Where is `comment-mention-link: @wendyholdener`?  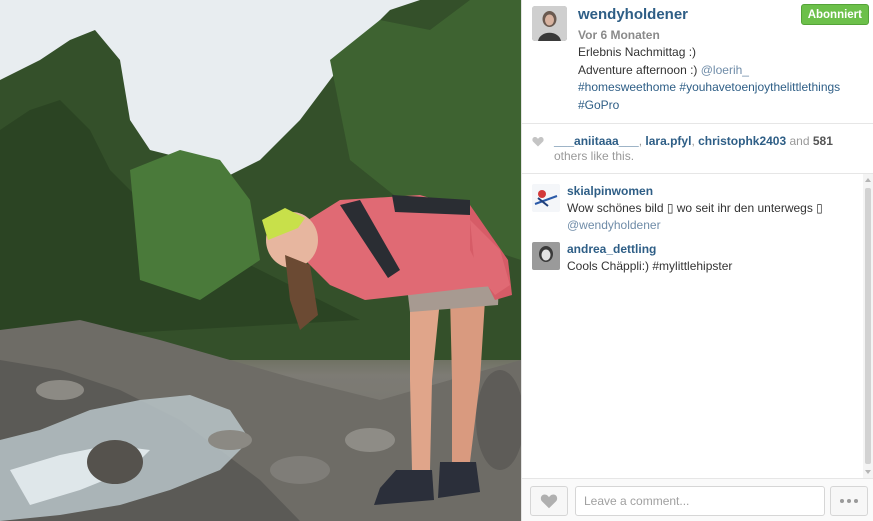 comment-mention-link: @wendyholdener is located at coordinates (614, 225).